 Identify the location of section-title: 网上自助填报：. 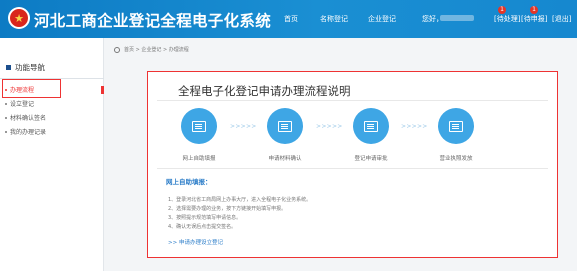
(189, 182).